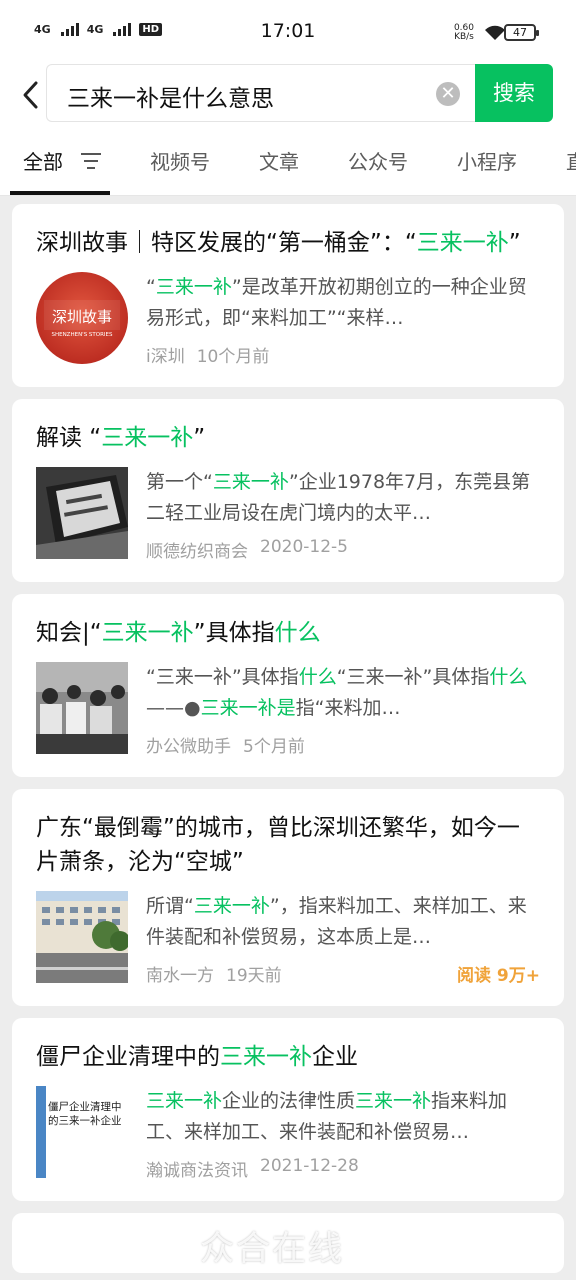 Image resolution: width=576 pixels, height=1280 pixels. What do you see at coordinates (514, 93) in the screenshot?
I see `search-button: 搜索` at bounding box center [514, 93].